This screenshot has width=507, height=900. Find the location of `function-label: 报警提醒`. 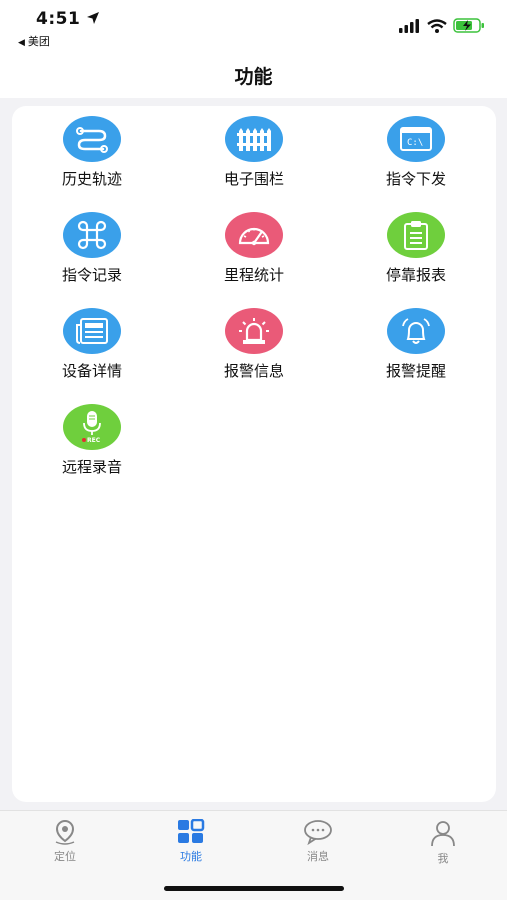

function-label: 报警提醒 is located at coordinates (415, 371).